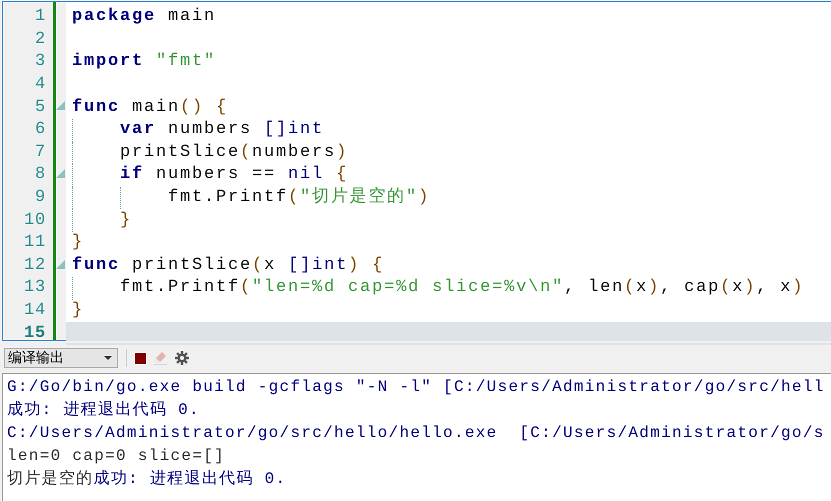 The image size is (831, 501). Describe the element at coordinates (50, 479) in the screenshot. I see `output-text: 切片是空的` at that location.